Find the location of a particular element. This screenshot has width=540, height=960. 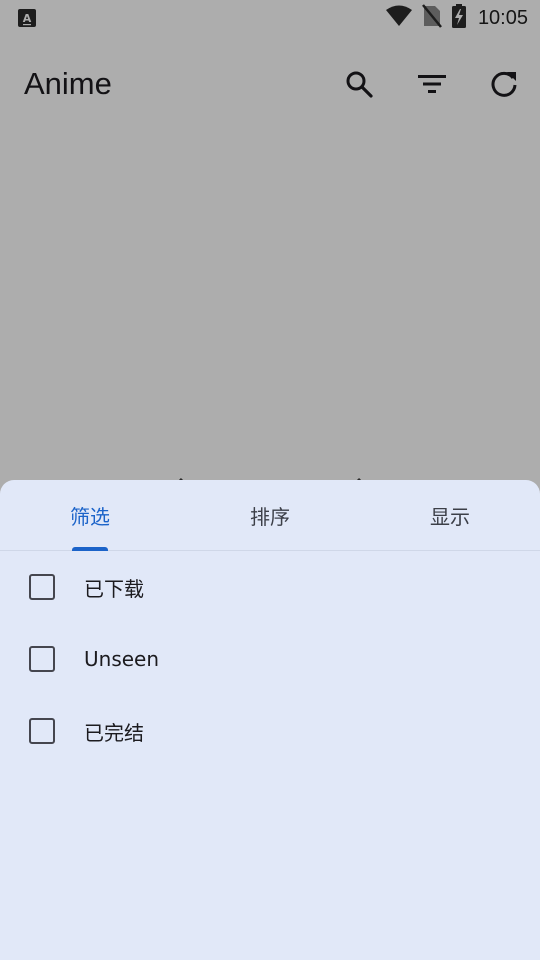

filter-item-downloaded: 已下载 is located at coordinates (270, 587).